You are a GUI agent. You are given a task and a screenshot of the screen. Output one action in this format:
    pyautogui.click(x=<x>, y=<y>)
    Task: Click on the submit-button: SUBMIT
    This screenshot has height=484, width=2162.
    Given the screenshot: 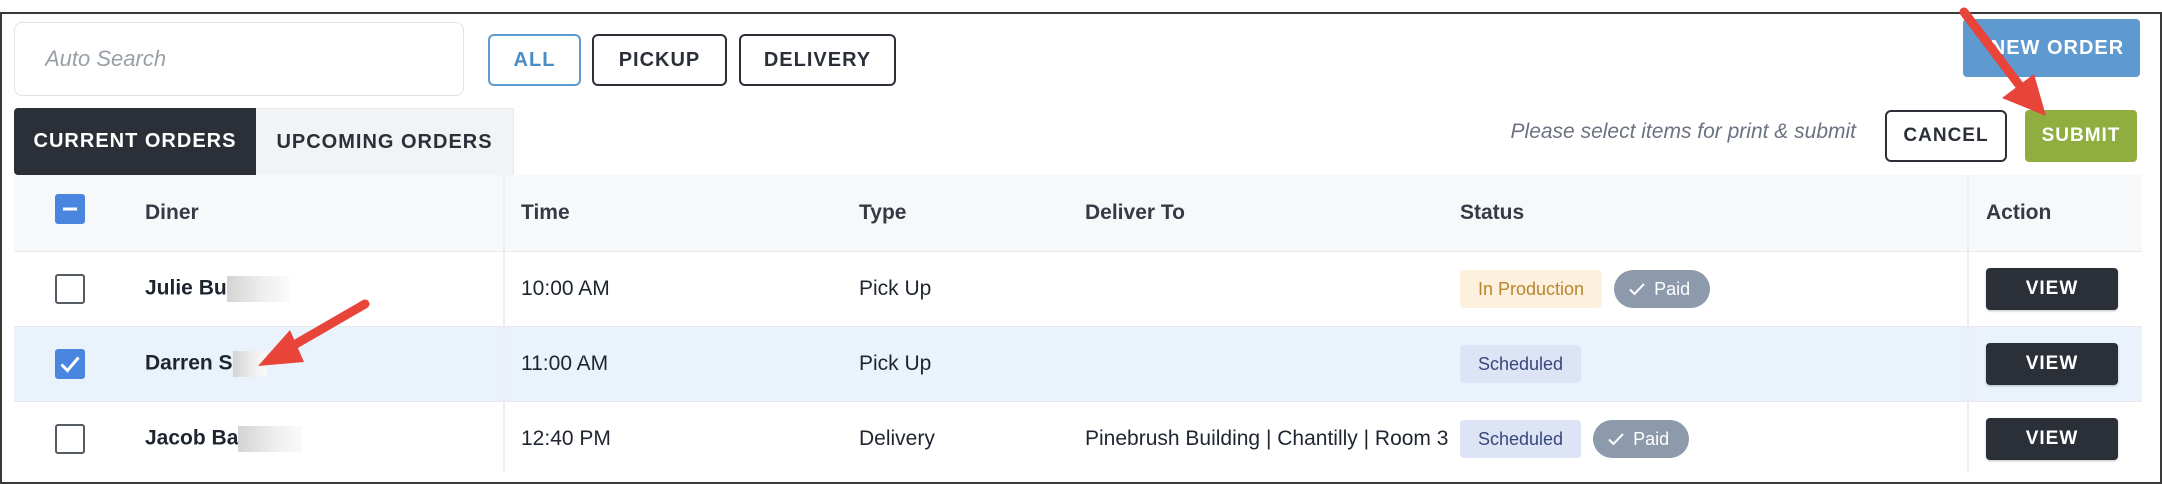 What is the action you would take?
    pyautogui.click(x=2081, y=136)
    